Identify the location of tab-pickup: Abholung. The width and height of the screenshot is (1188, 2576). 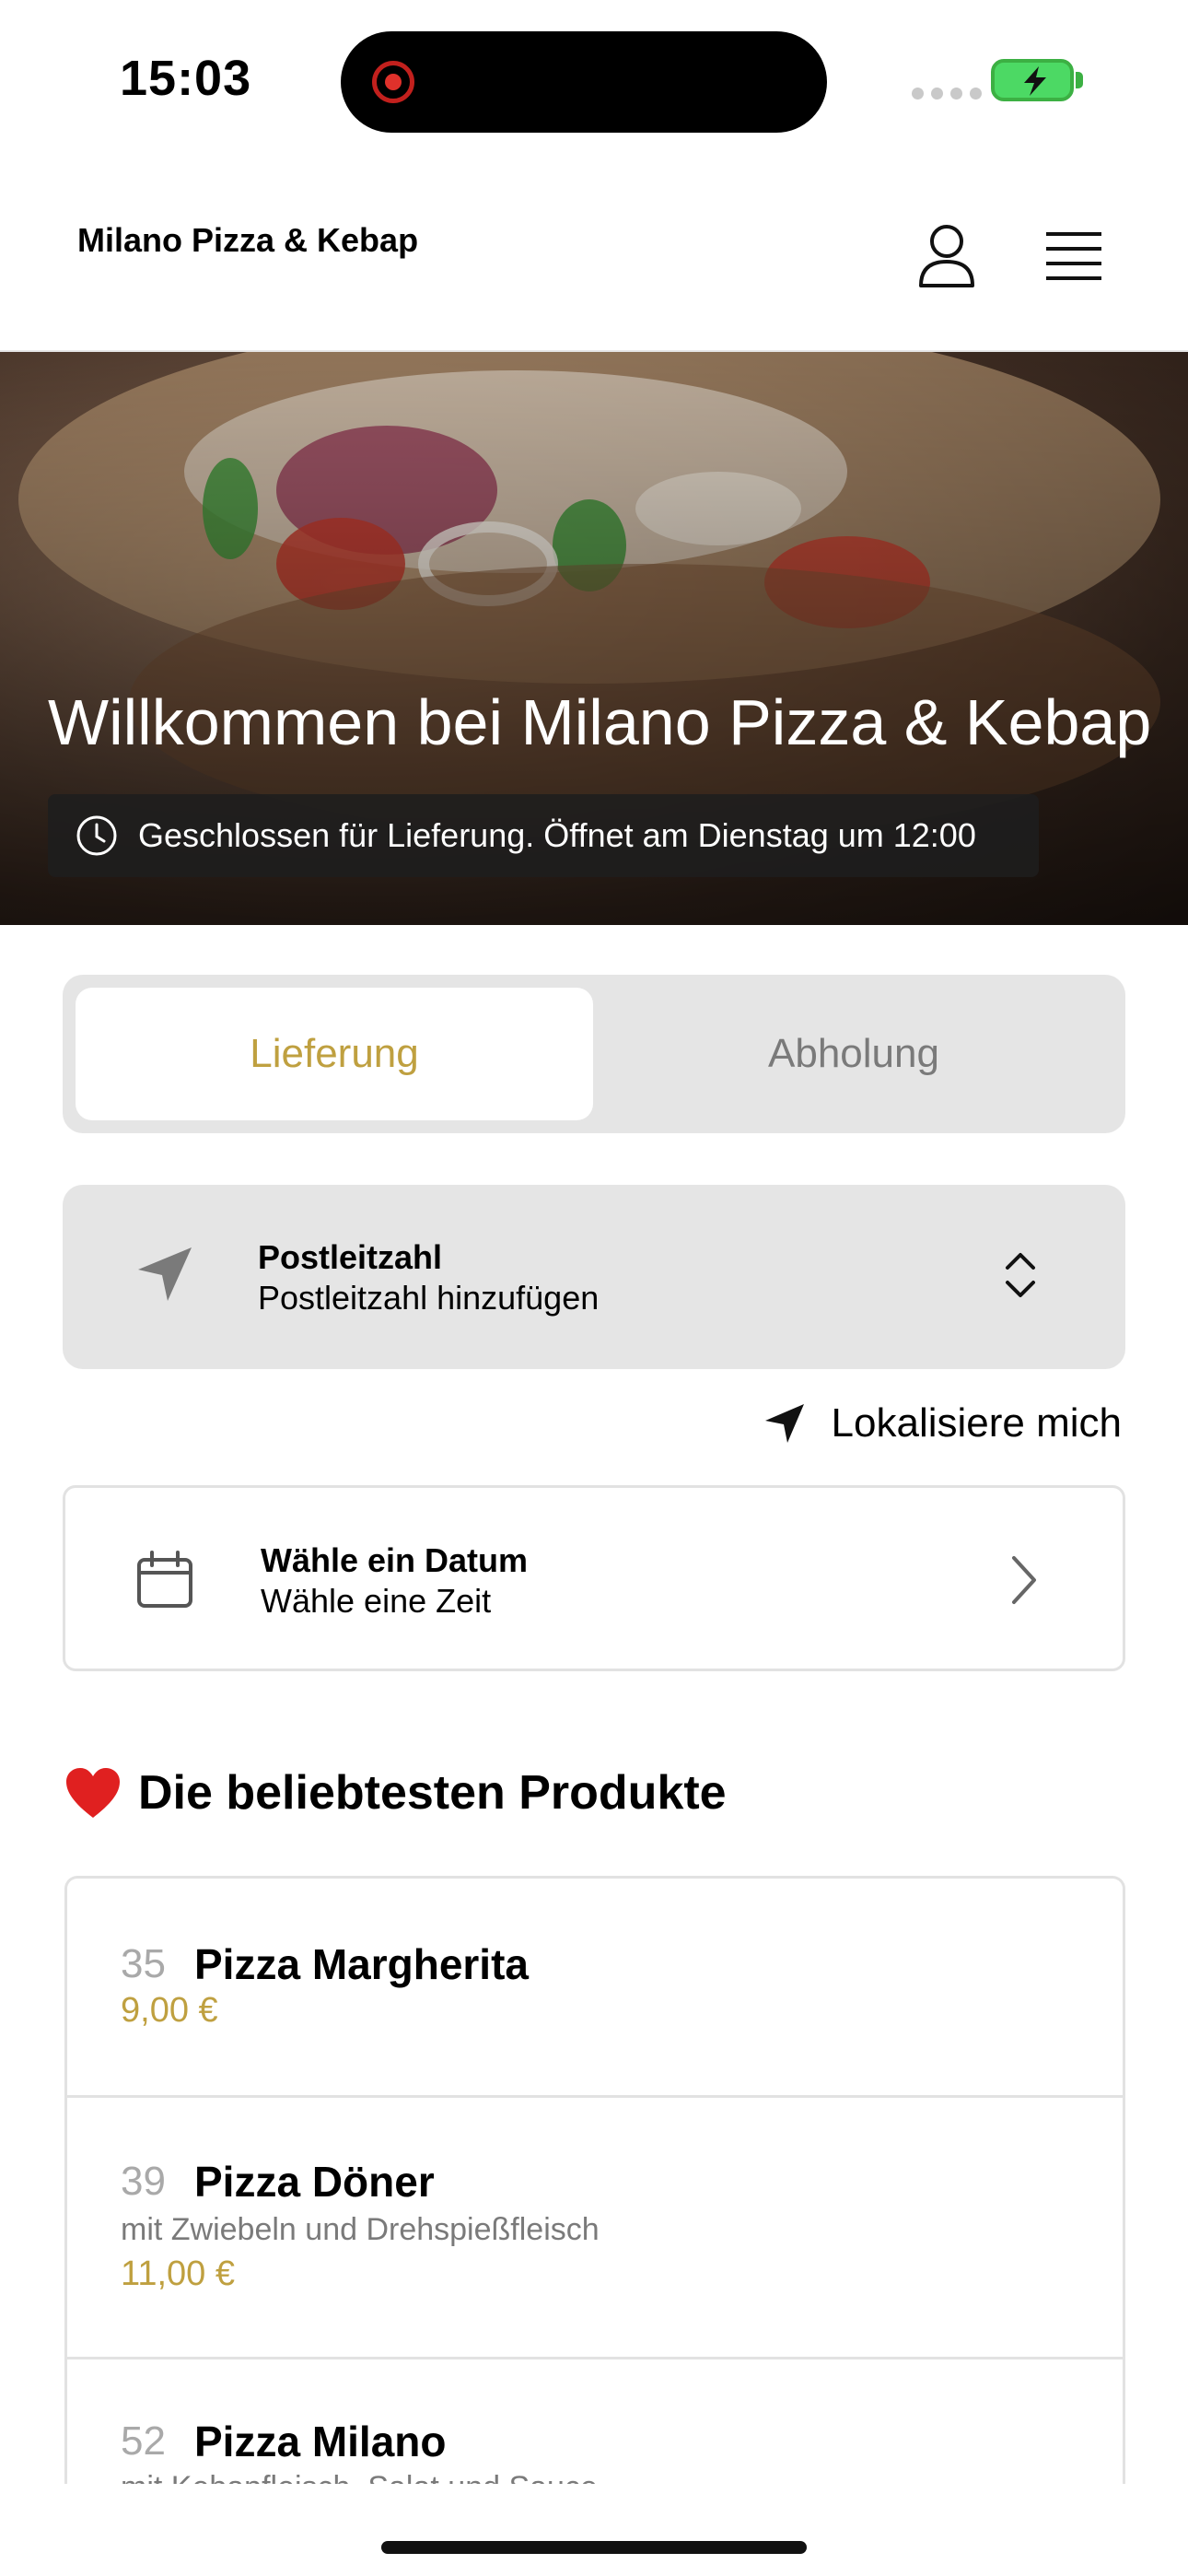
(853, 1054).